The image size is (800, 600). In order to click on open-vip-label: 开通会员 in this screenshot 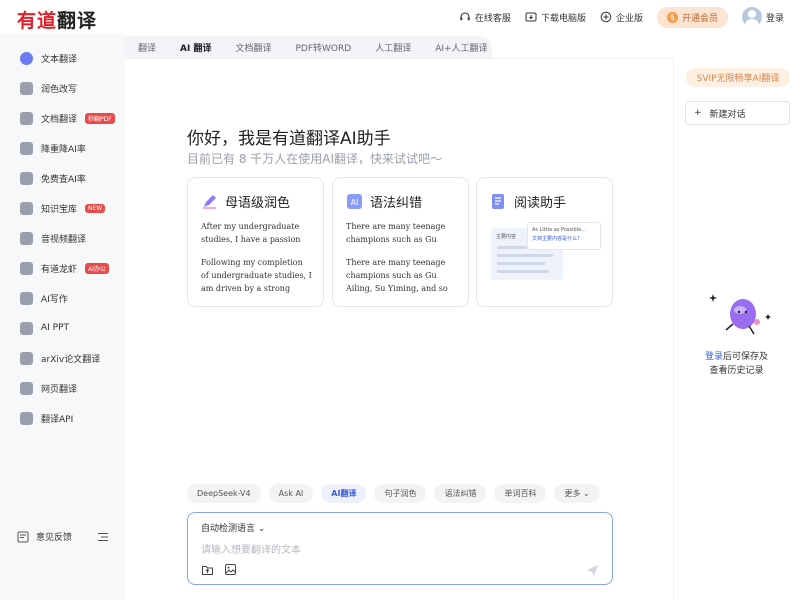, I will do `click(699, 18)`.